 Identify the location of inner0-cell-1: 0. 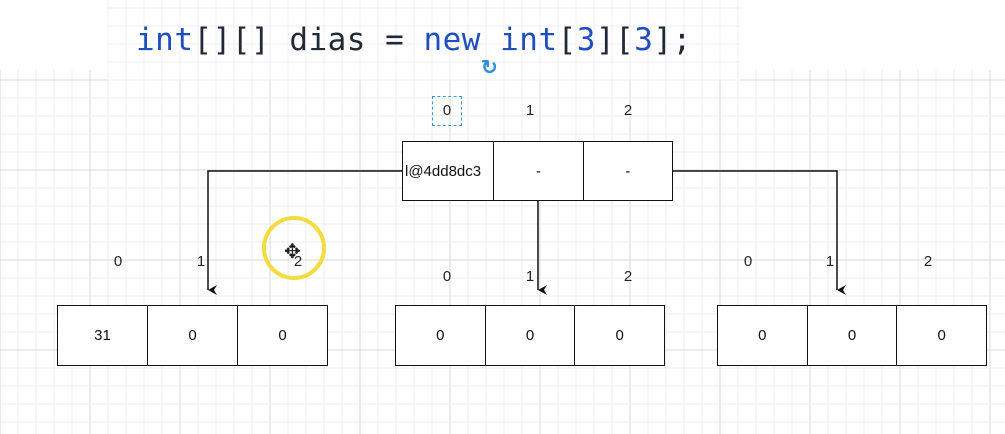
(193, 335).